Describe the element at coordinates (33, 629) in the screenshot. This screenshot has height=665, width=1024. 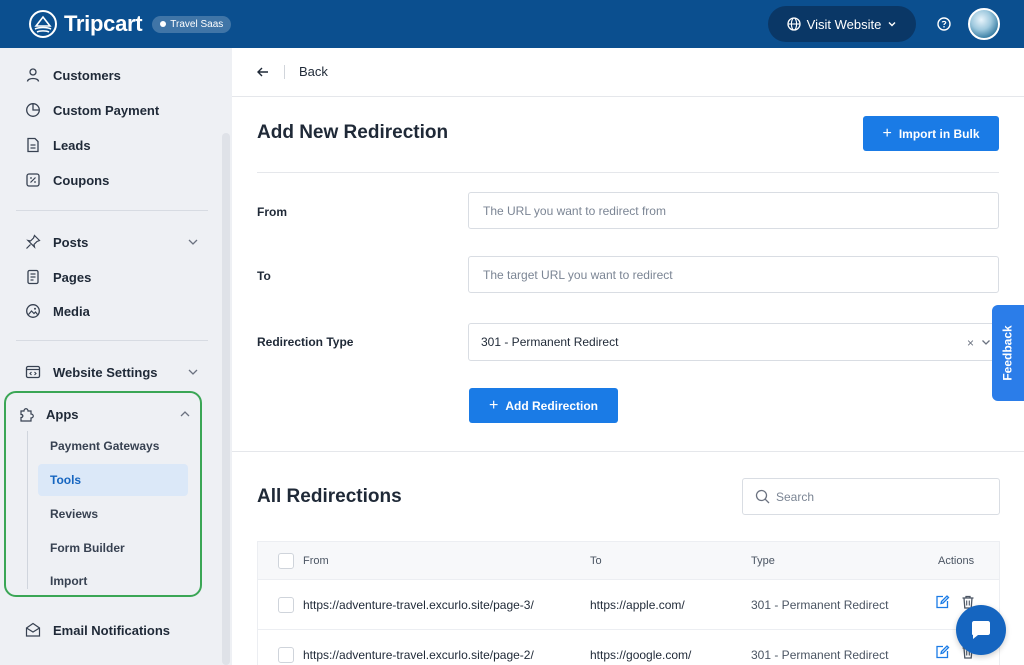
I see `mail-icon` at that location.